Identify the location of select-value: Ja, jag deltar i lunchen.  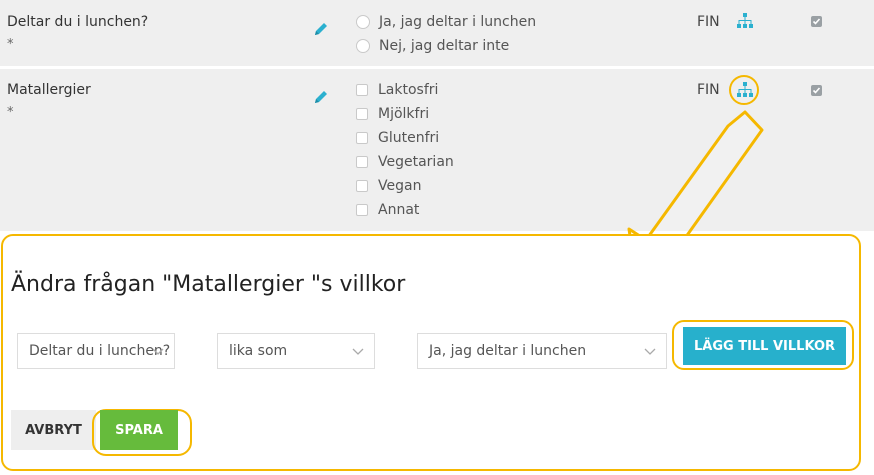
(508, 351).